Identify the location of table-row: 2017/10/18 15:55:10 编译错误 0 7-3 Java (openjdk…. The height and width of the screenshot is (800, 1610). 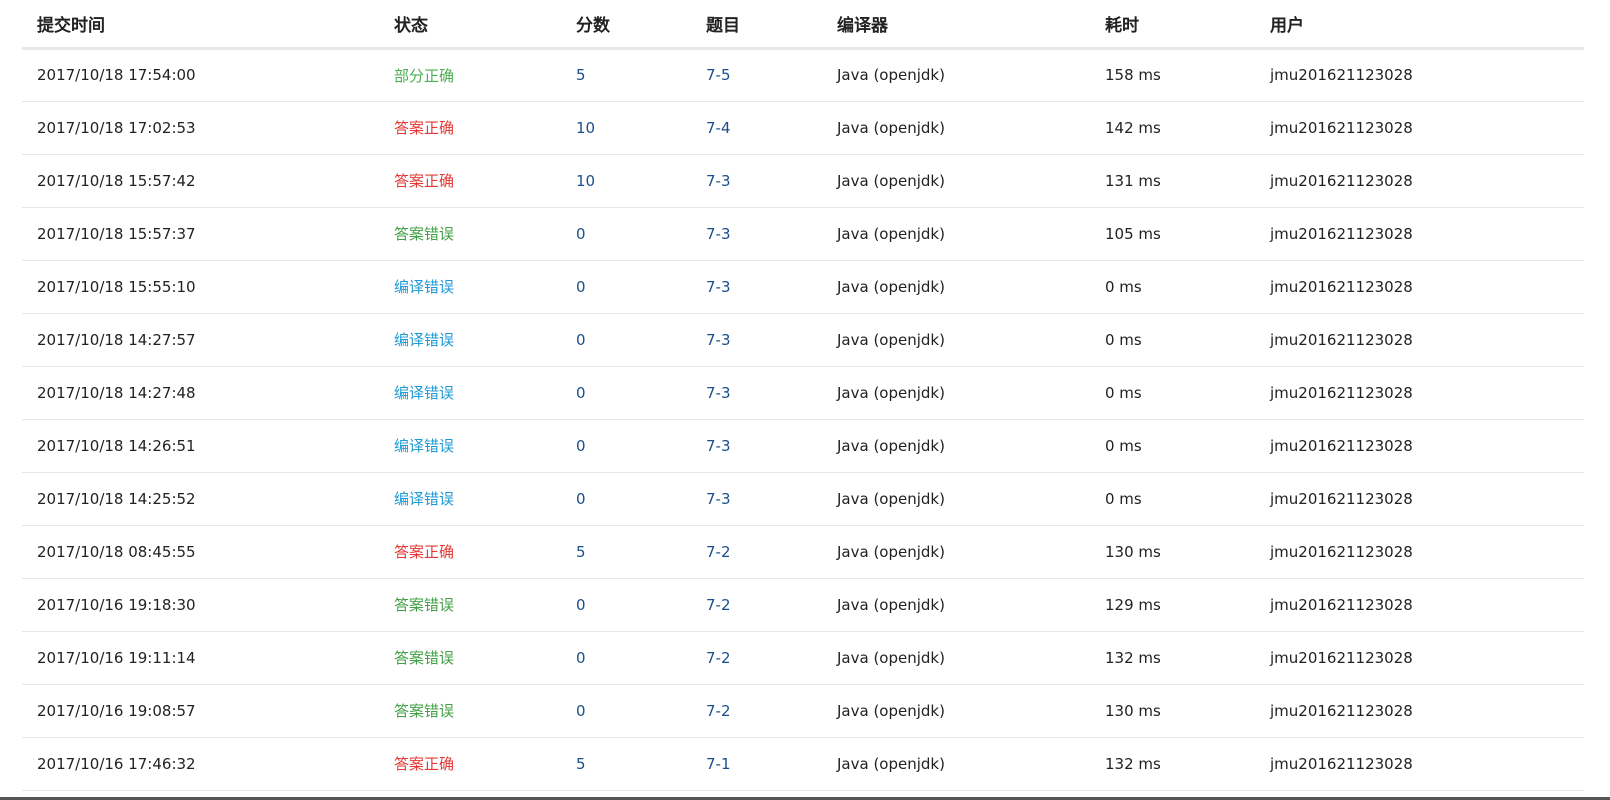
(803, 287).